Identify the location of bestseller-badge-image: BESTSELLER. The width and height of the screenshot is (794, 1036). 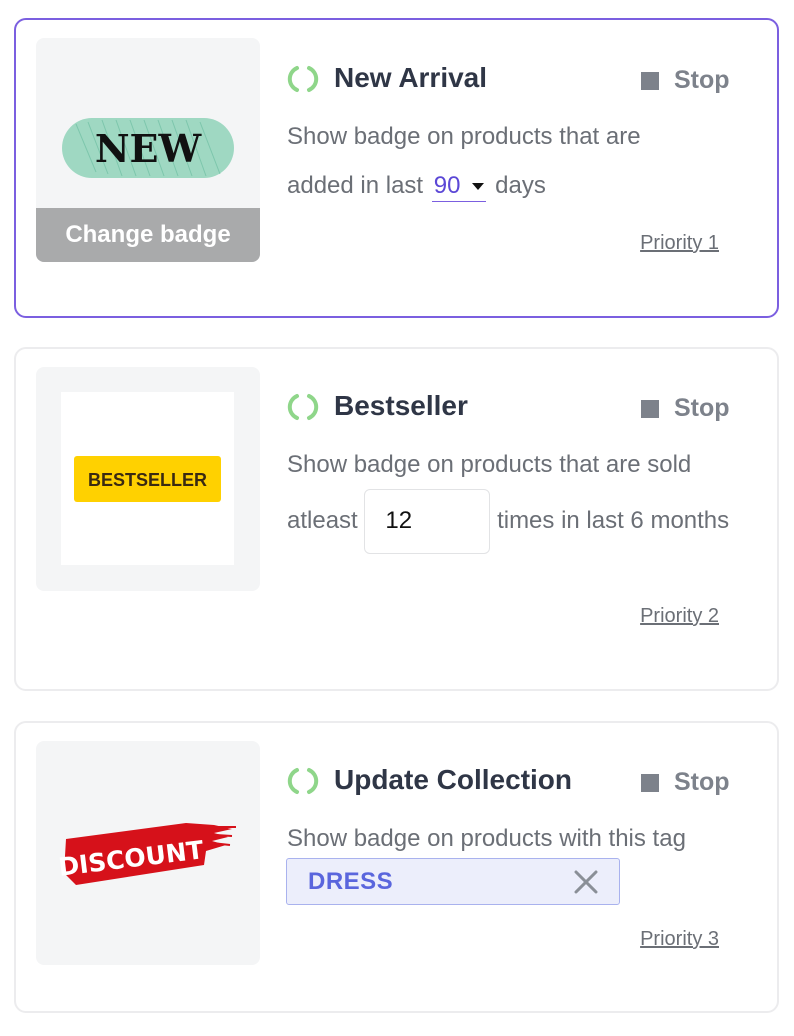
(147, 478).